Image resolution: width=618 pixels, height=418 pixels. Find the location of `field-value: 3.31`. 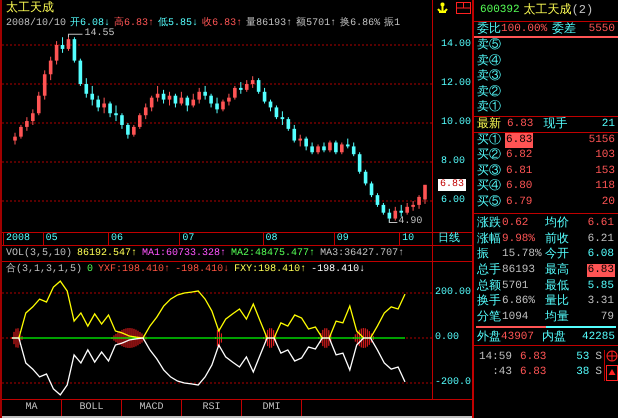

field-value: 3.31 is located at coordinates (600, 301).